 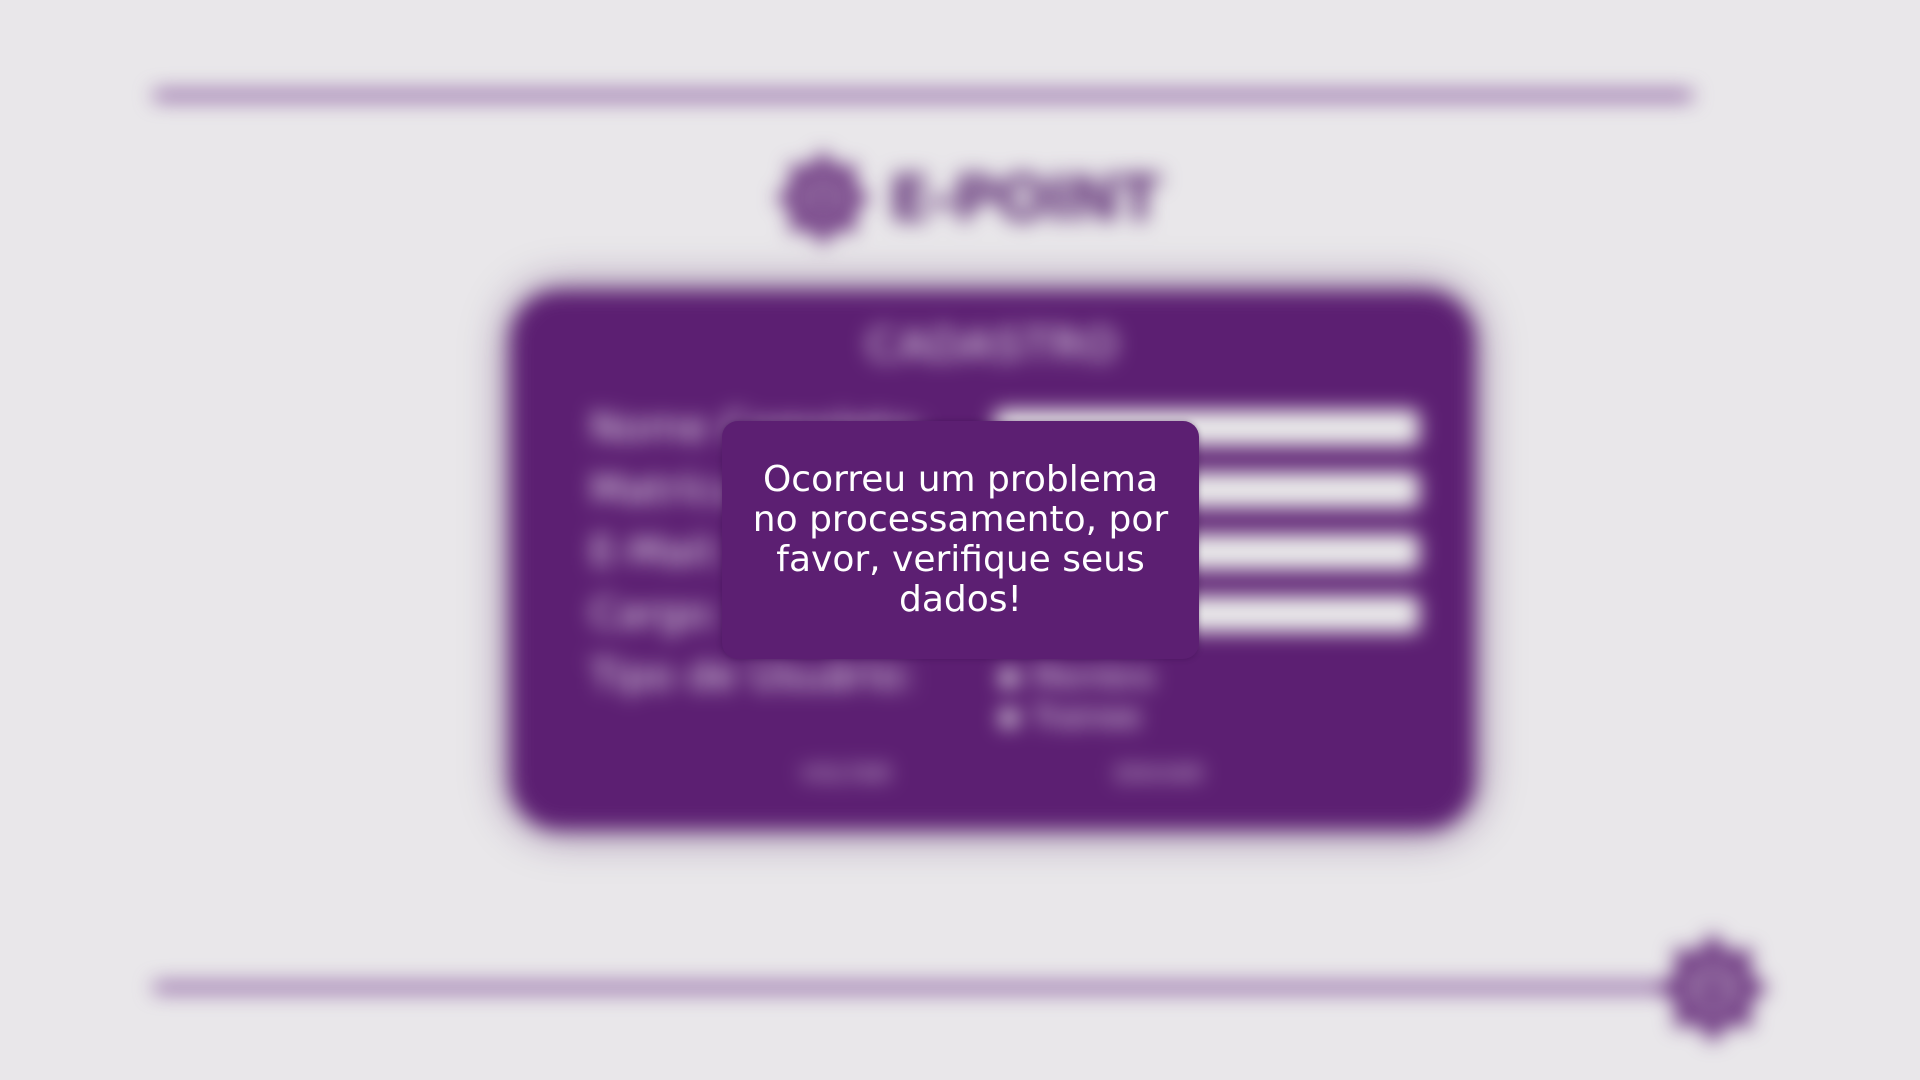 What do you see at coordinates (753, 676) in the screenshot?
I see `label-tipo: Tipo de Usuário:` at bounding box center [753, 676].